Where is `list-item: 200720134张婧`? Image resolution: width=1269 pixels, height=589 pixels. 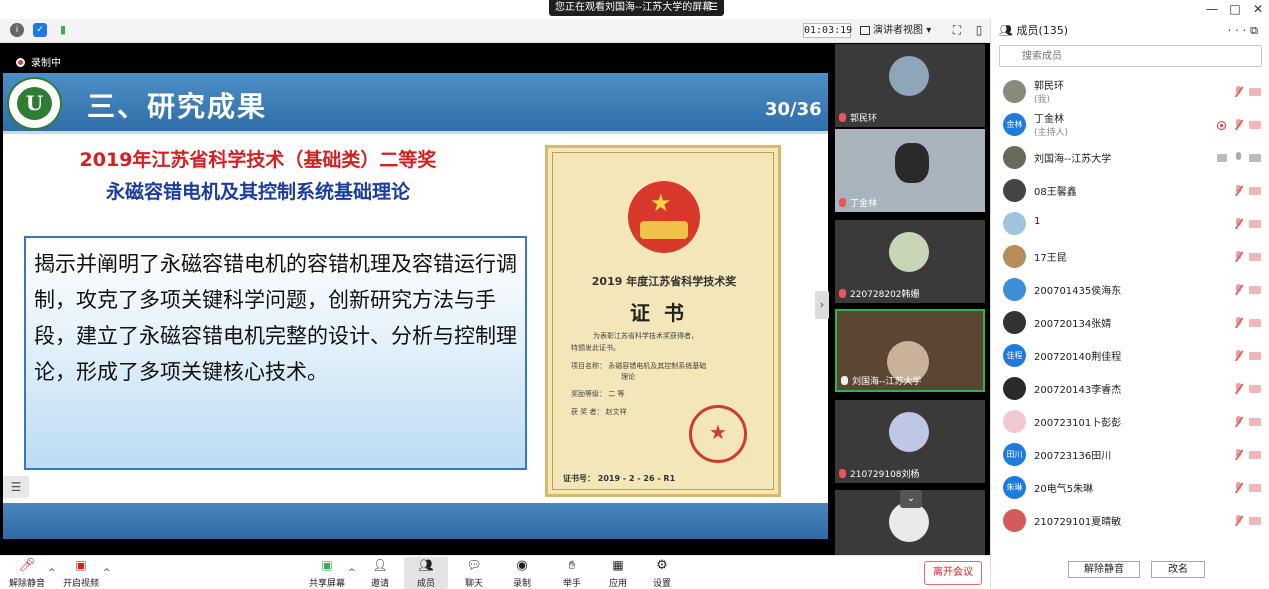
list-item: 200720134张婧 is located at coordinates (1130, 322).